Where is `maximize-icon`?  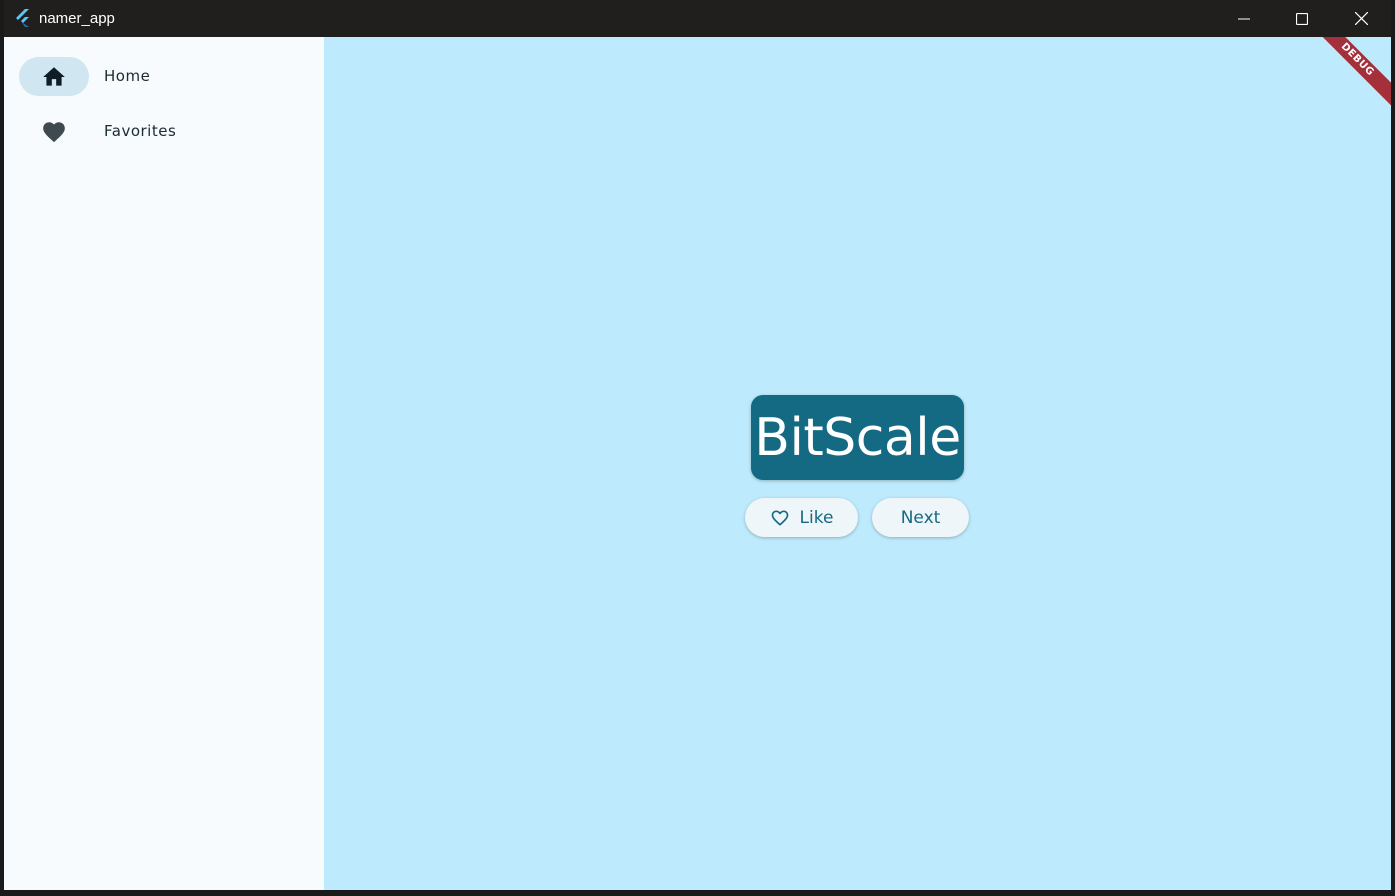
maximize-icon is located at coordinates (1302, 18).